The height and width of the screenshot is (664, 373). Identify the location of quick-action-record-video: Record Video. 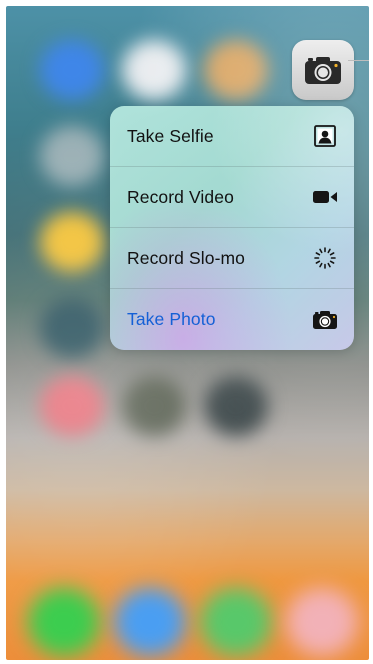
(232, 197).